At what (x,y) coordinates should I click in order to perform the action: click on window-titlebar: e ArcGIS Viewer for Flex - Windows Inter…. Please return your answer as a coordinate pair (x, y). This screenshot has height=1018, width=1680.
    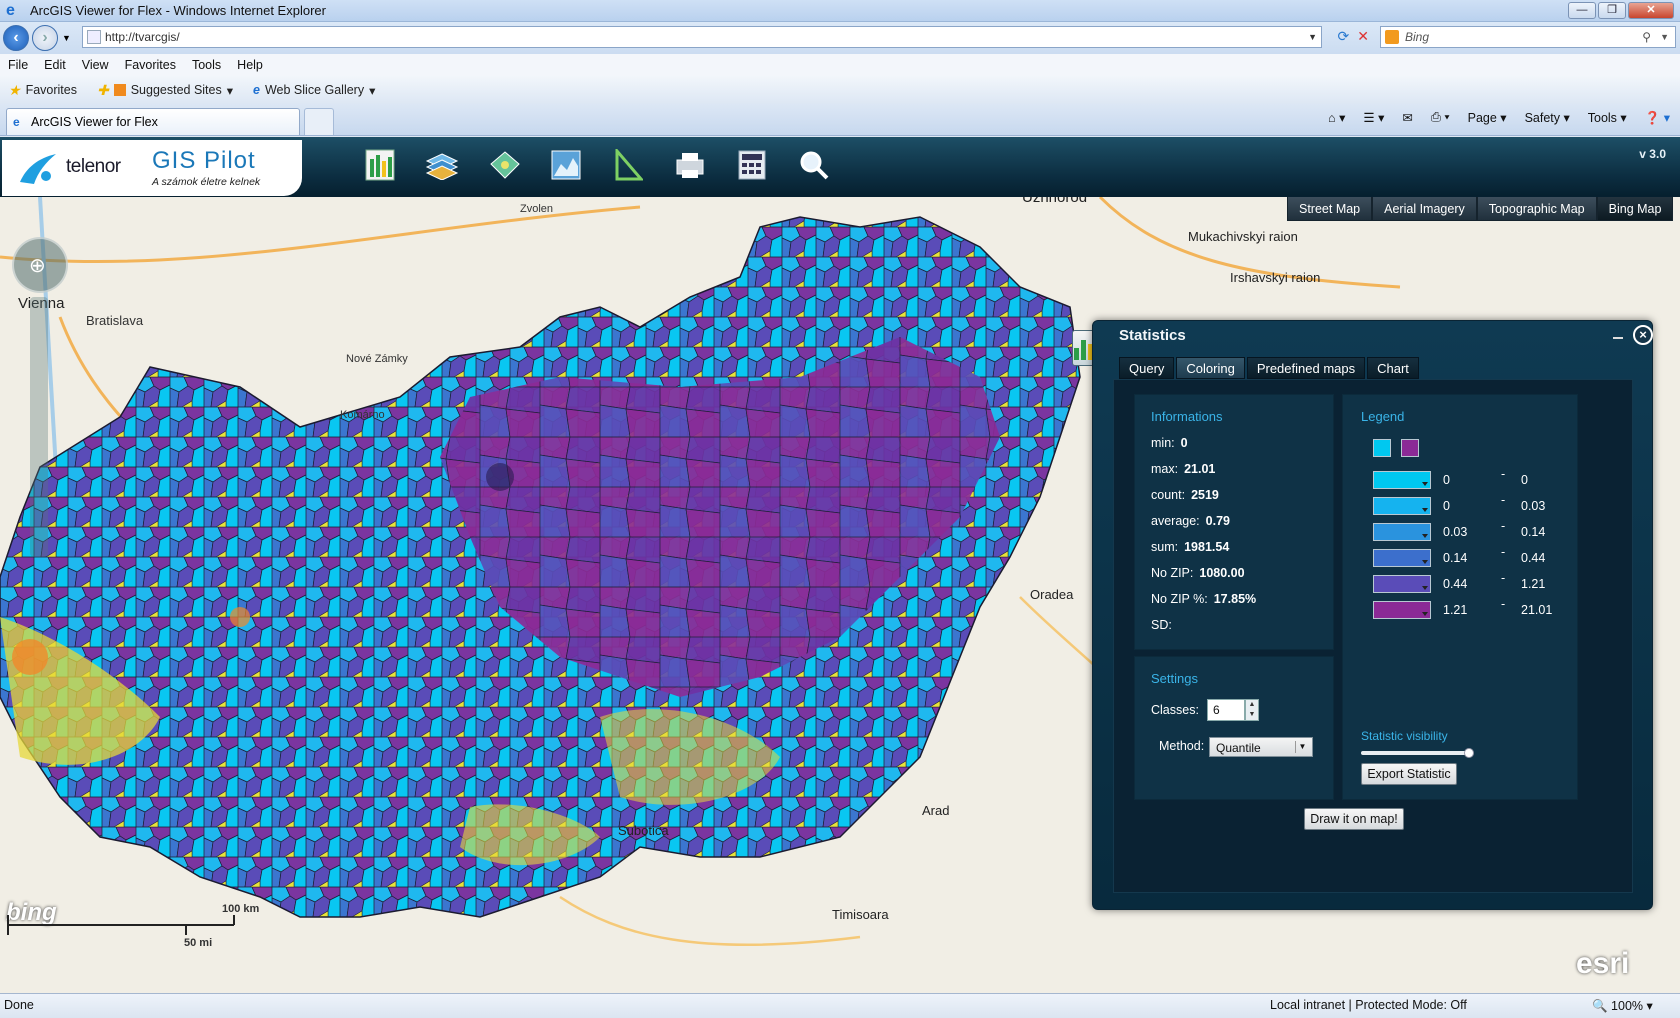
    Looking at the image, I should click on (840, 11).